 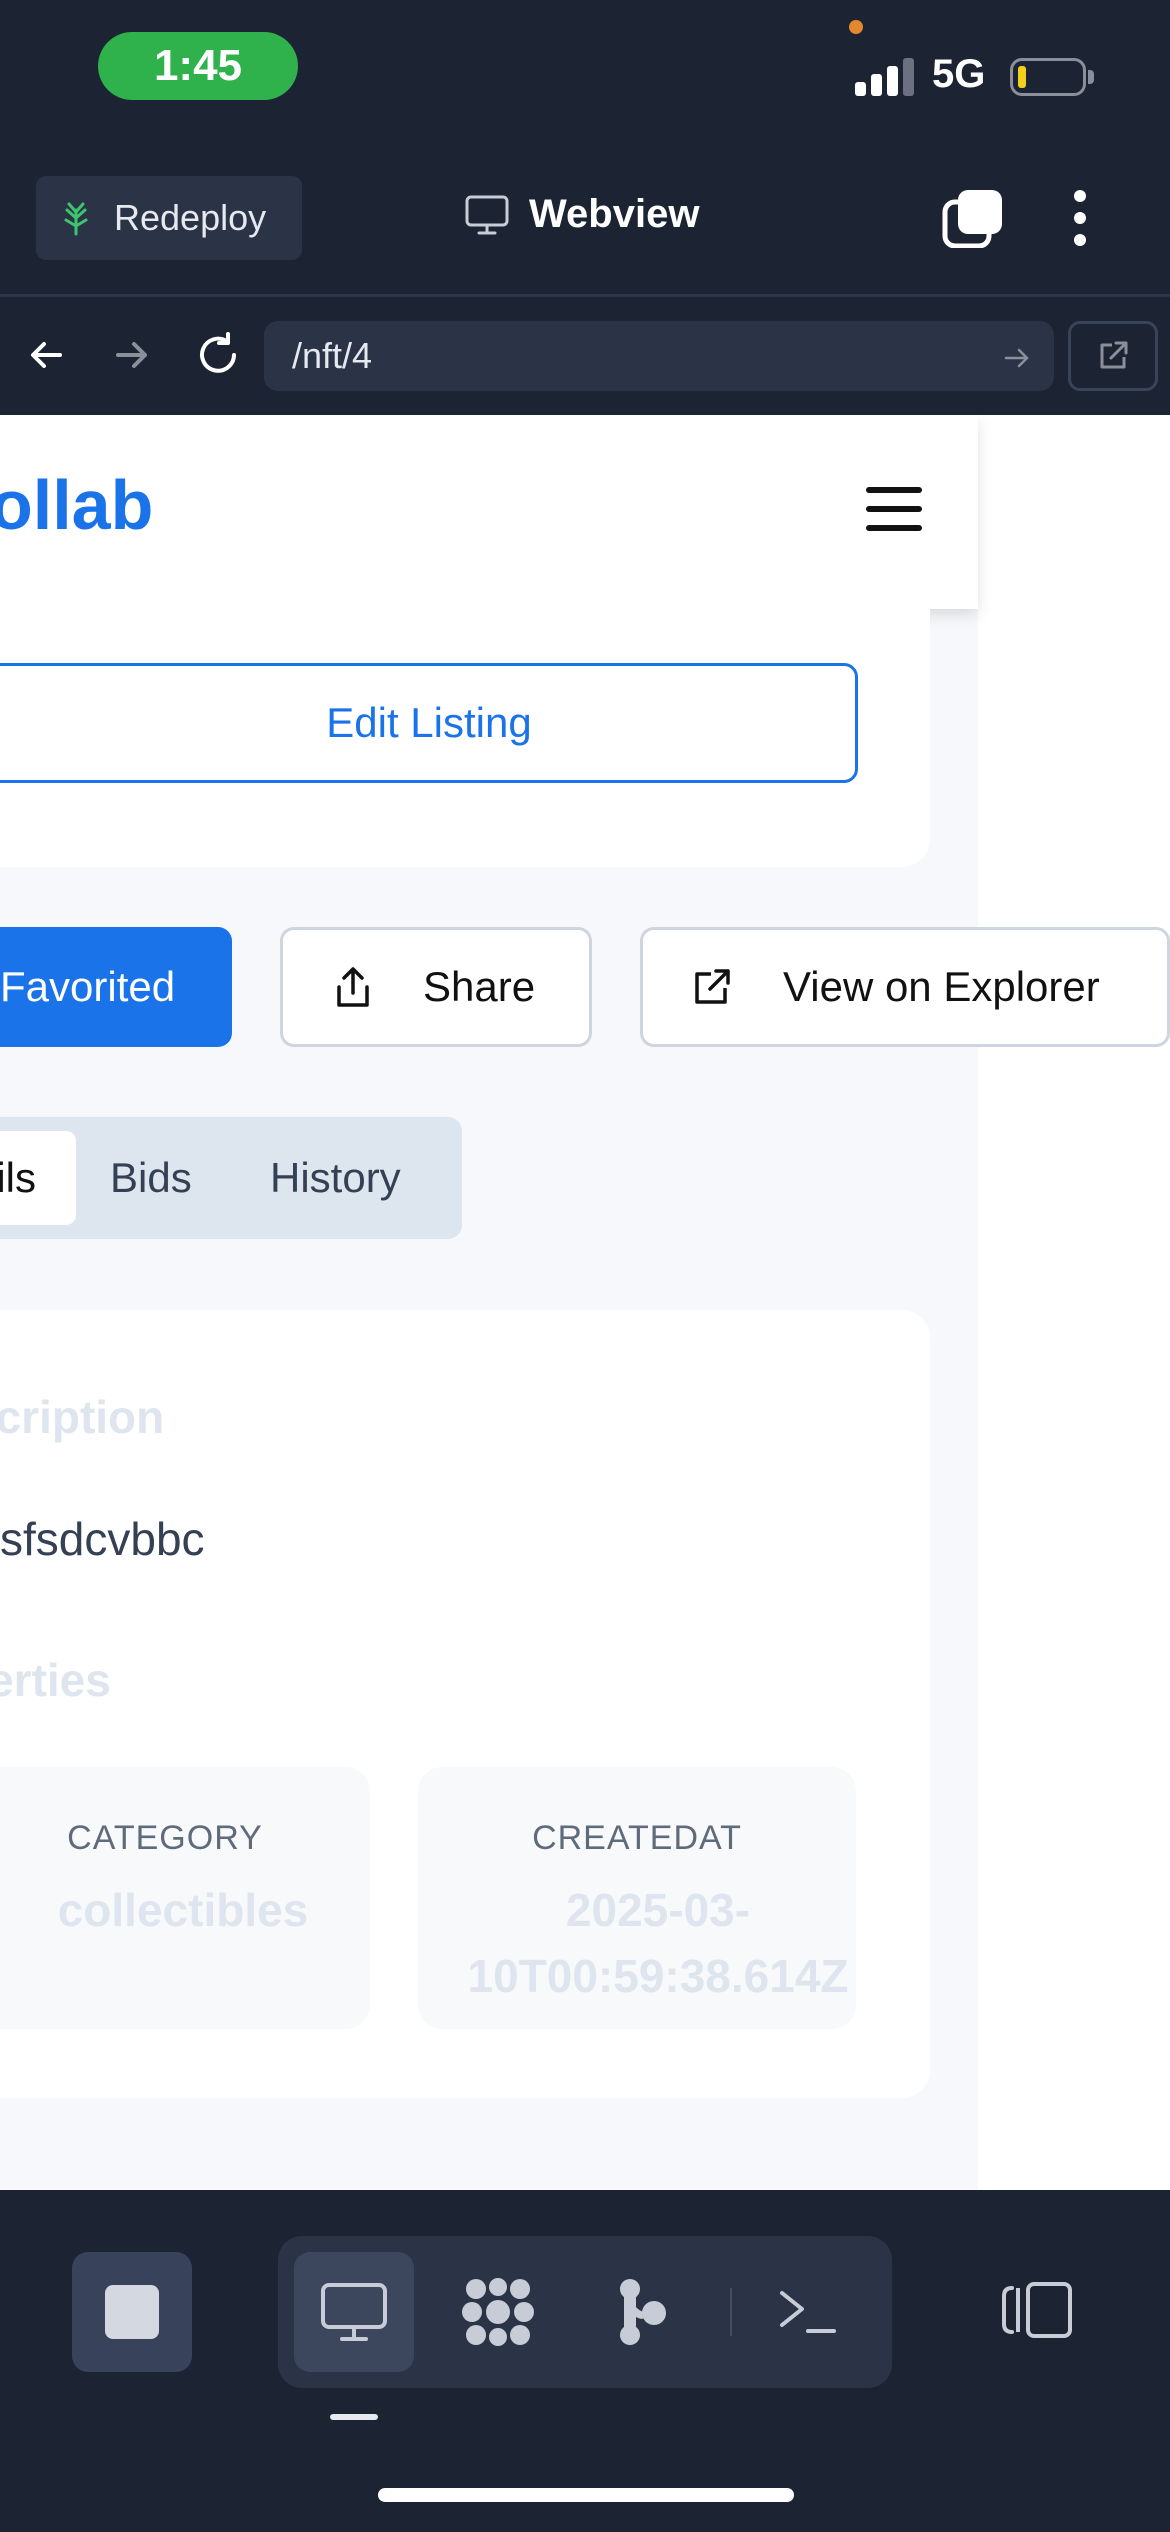 I want to click on properties-heading: perties, so click(x=55, y=1680).